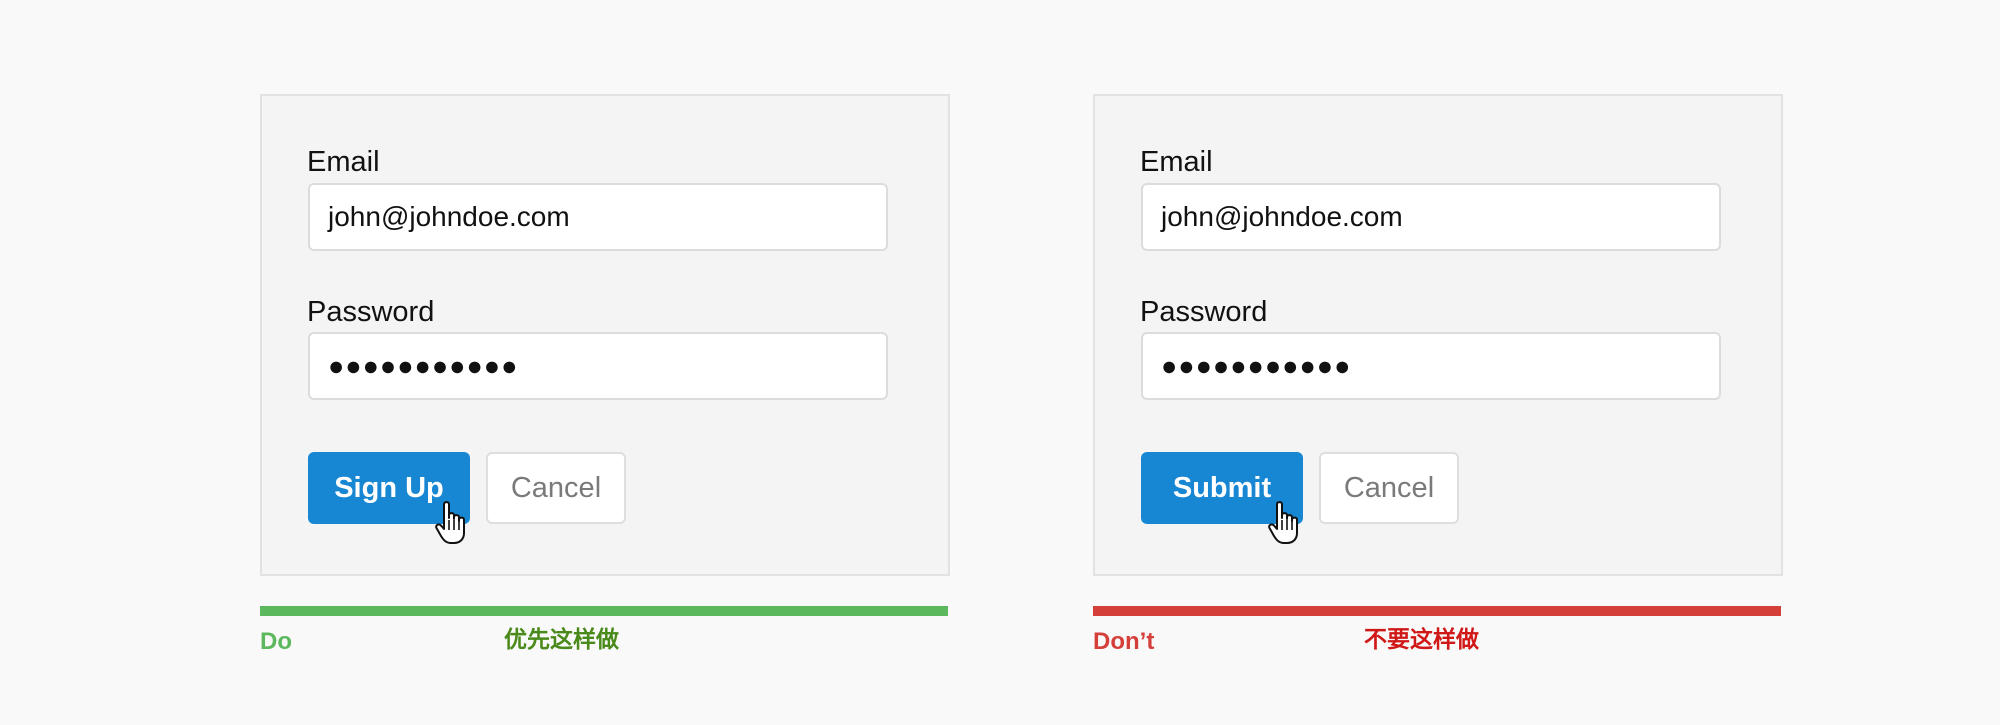 The height and width of the screenshot is (725, 2000). I want to click on do-indicator-bar, so click(604, 611).